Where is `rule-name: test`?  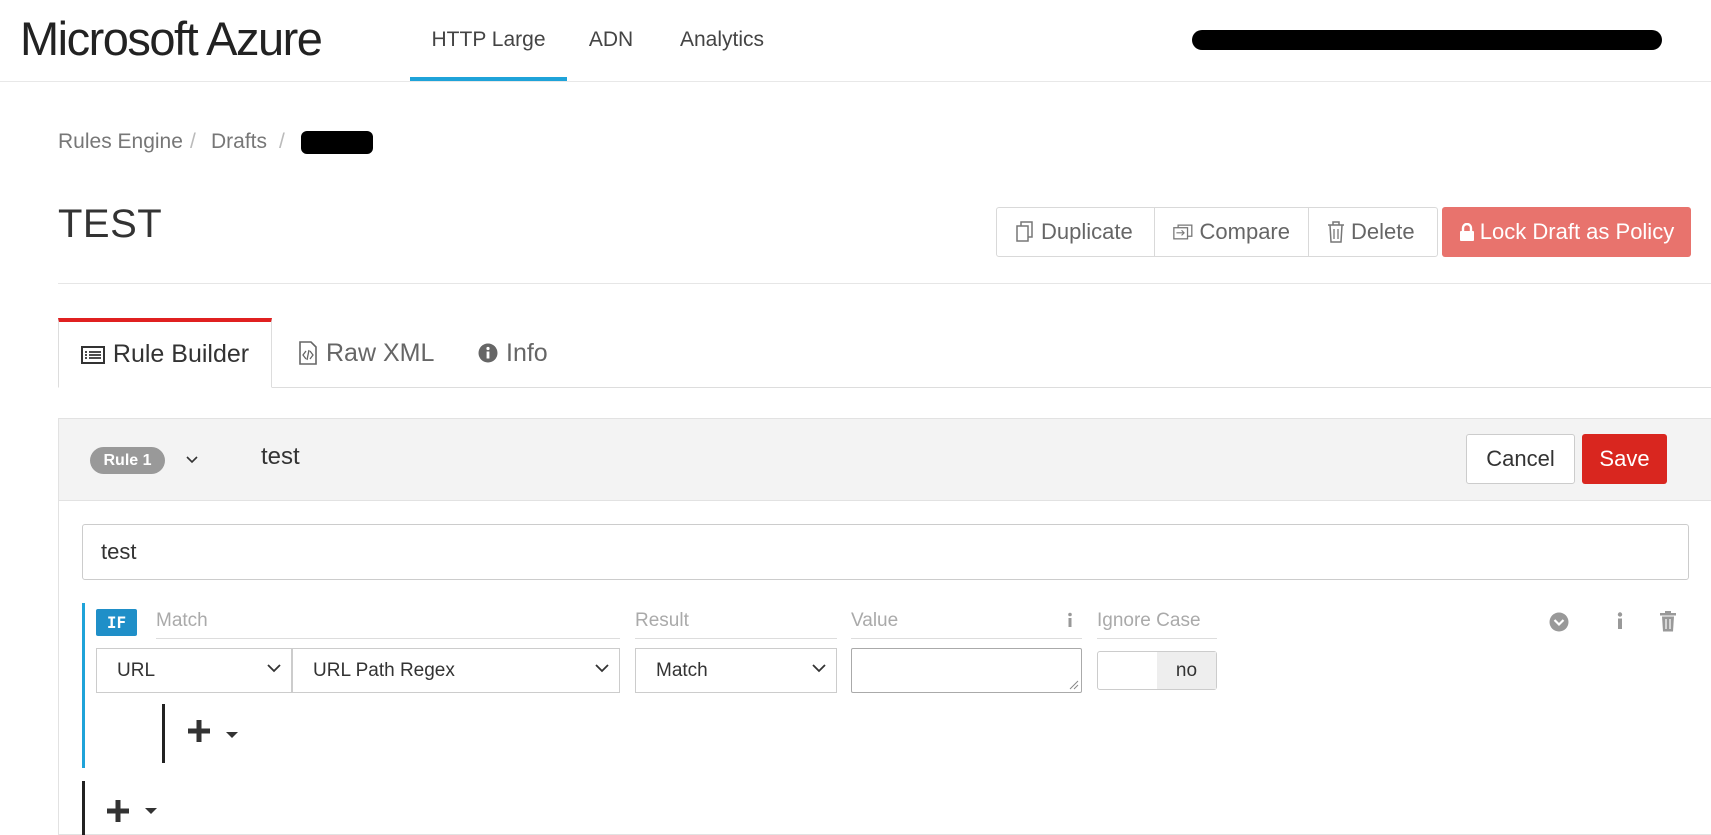 rule-name: test is located at coordinates (280, 456).